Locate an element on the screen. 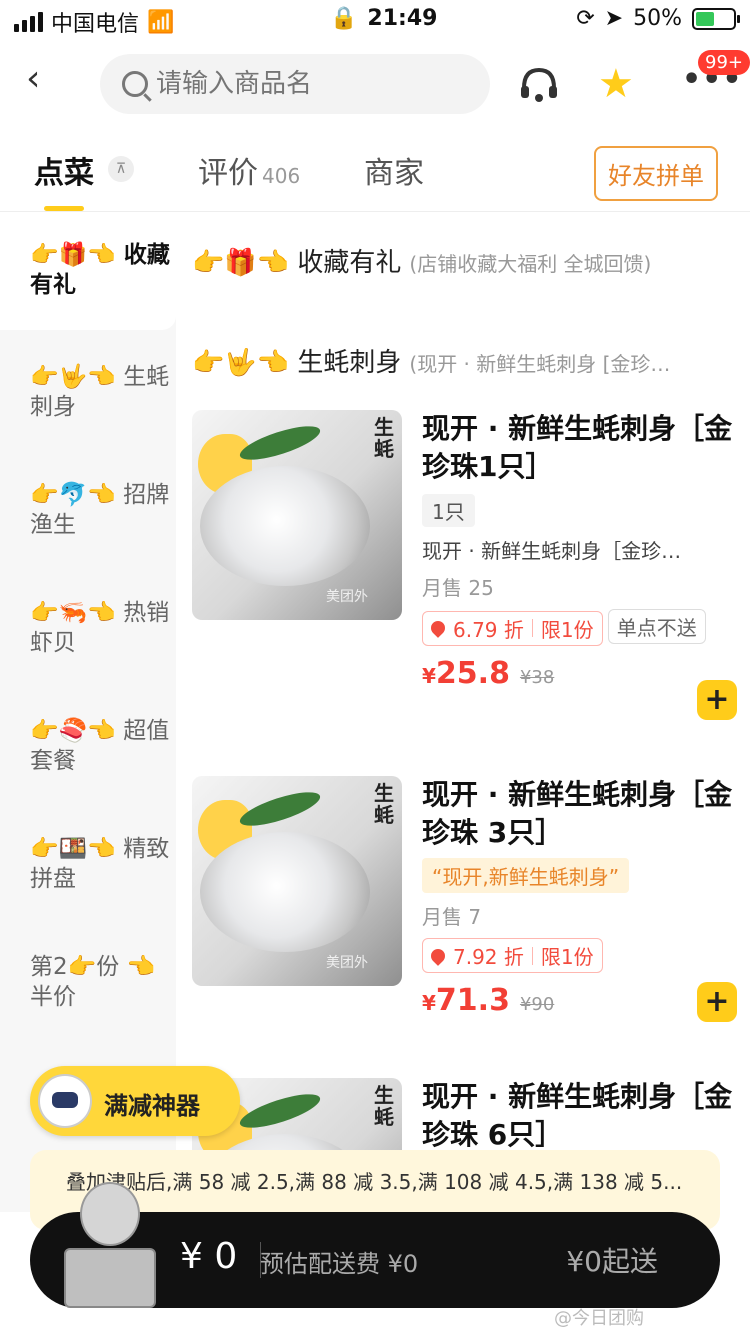 The width and height of the screenshot is (750, 1334). lock-icon: 🔒 is located at coordinates (344, 18).